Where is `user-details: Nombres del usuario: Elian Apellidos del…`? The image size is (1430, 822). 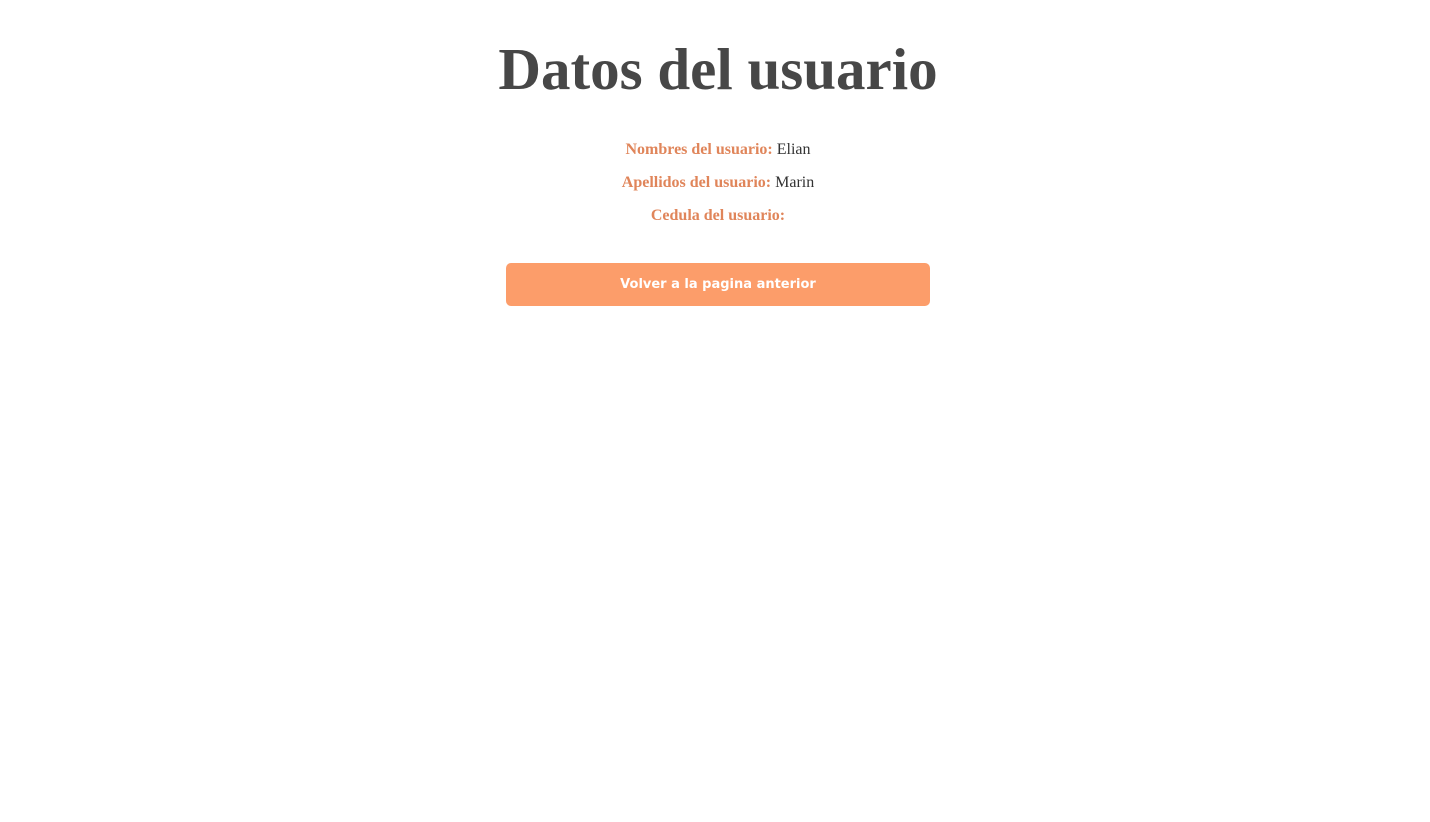
user-details: Nombres del usuario: Elian Apellidos del… is located at coordinates (715, 188).